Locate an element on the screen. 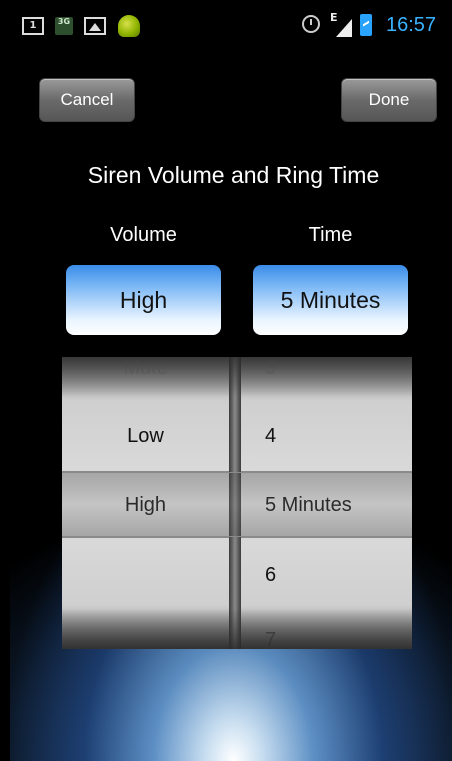  time-option-3: 3 is located at coordinates (326, 368).